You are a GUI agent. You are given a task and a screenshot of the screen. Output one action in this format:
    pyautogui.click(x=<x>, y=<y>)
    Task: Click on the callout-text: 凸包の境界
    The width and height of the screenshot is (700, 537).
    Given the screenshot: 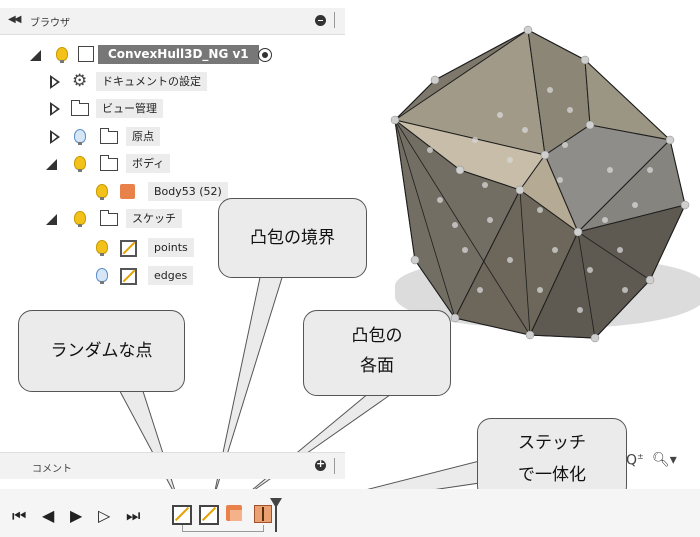 What is the action you would take?
    pyautogui.click(x=292, y=238)
    